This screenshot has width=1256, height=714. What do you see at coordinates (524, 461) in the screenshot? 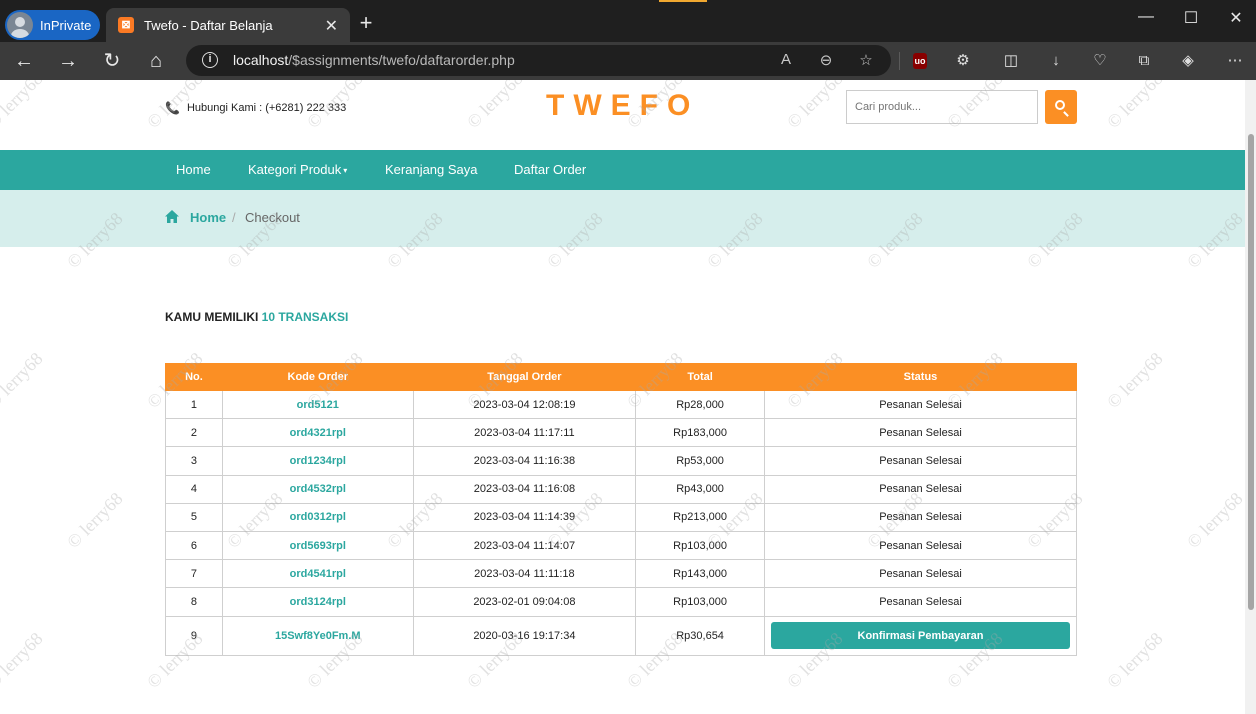
I see `cell-date: 2023-03-04 11:16:38` at bounding box center [524, 461].